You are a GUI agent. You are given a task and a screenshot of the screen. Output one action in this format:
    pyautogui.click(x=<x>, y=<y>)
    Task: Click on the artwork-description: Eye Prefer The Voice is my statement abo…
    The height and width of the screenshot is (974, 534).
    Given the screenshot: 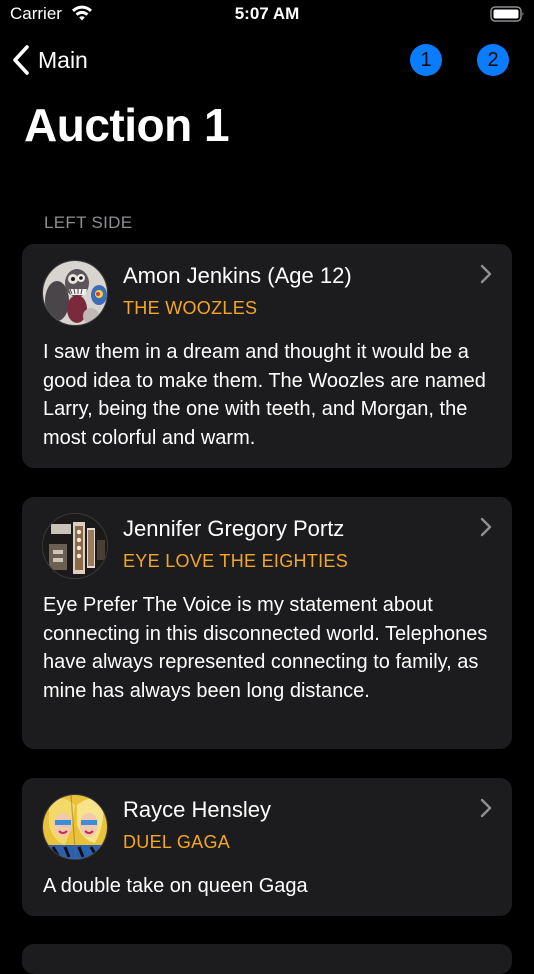 What is the action you would take?
    pyautogui.click(x=265, y=648)
    